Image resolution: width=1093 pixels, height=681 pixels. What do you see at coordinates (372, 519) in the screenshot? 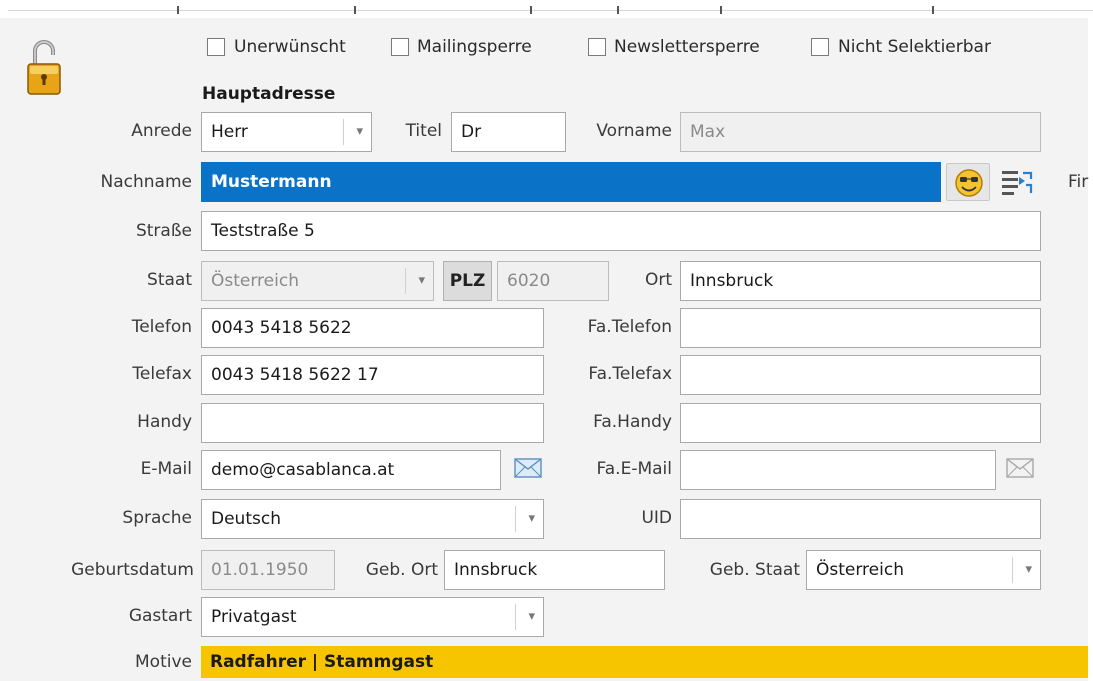
I see `sprache-select: Deutsch` at bounding box center [372, 519].